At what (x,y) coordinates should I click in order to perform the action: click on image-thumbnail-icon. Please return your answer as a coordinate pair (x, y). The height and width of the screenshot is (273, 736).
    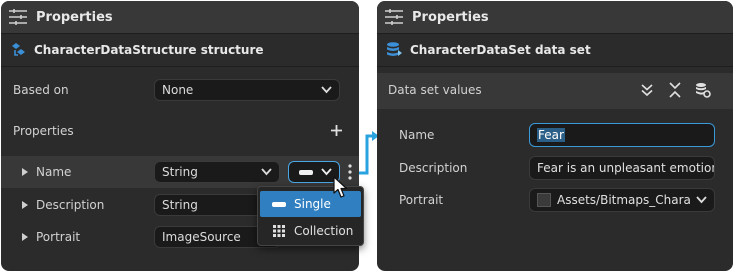
    Looking at the image, I should click on (544, 200).